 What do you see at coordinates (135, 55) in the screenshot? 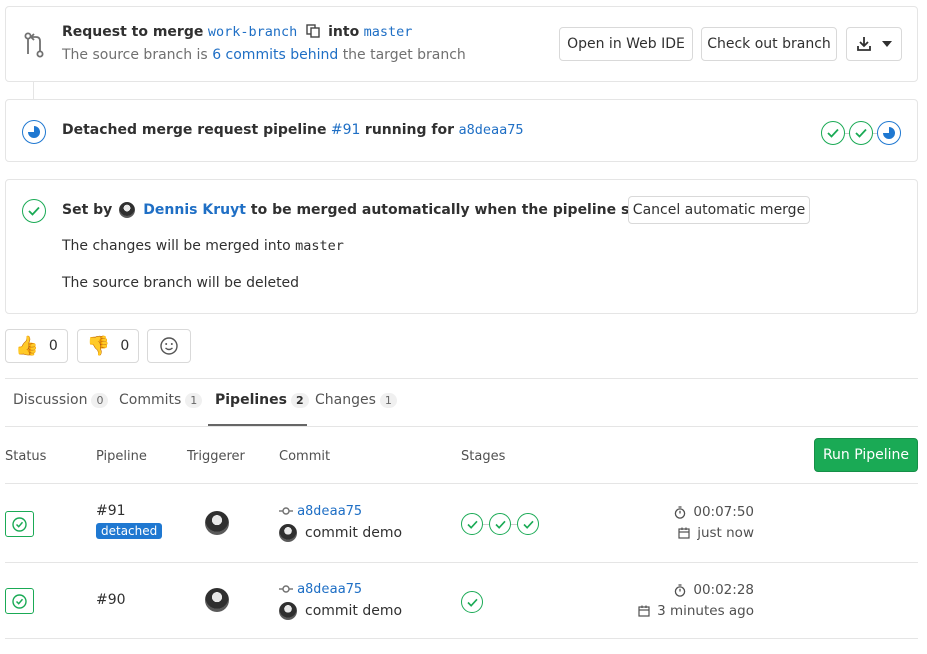
I see `behind-prefix: The source branch is` at bounding box center [135, 55].